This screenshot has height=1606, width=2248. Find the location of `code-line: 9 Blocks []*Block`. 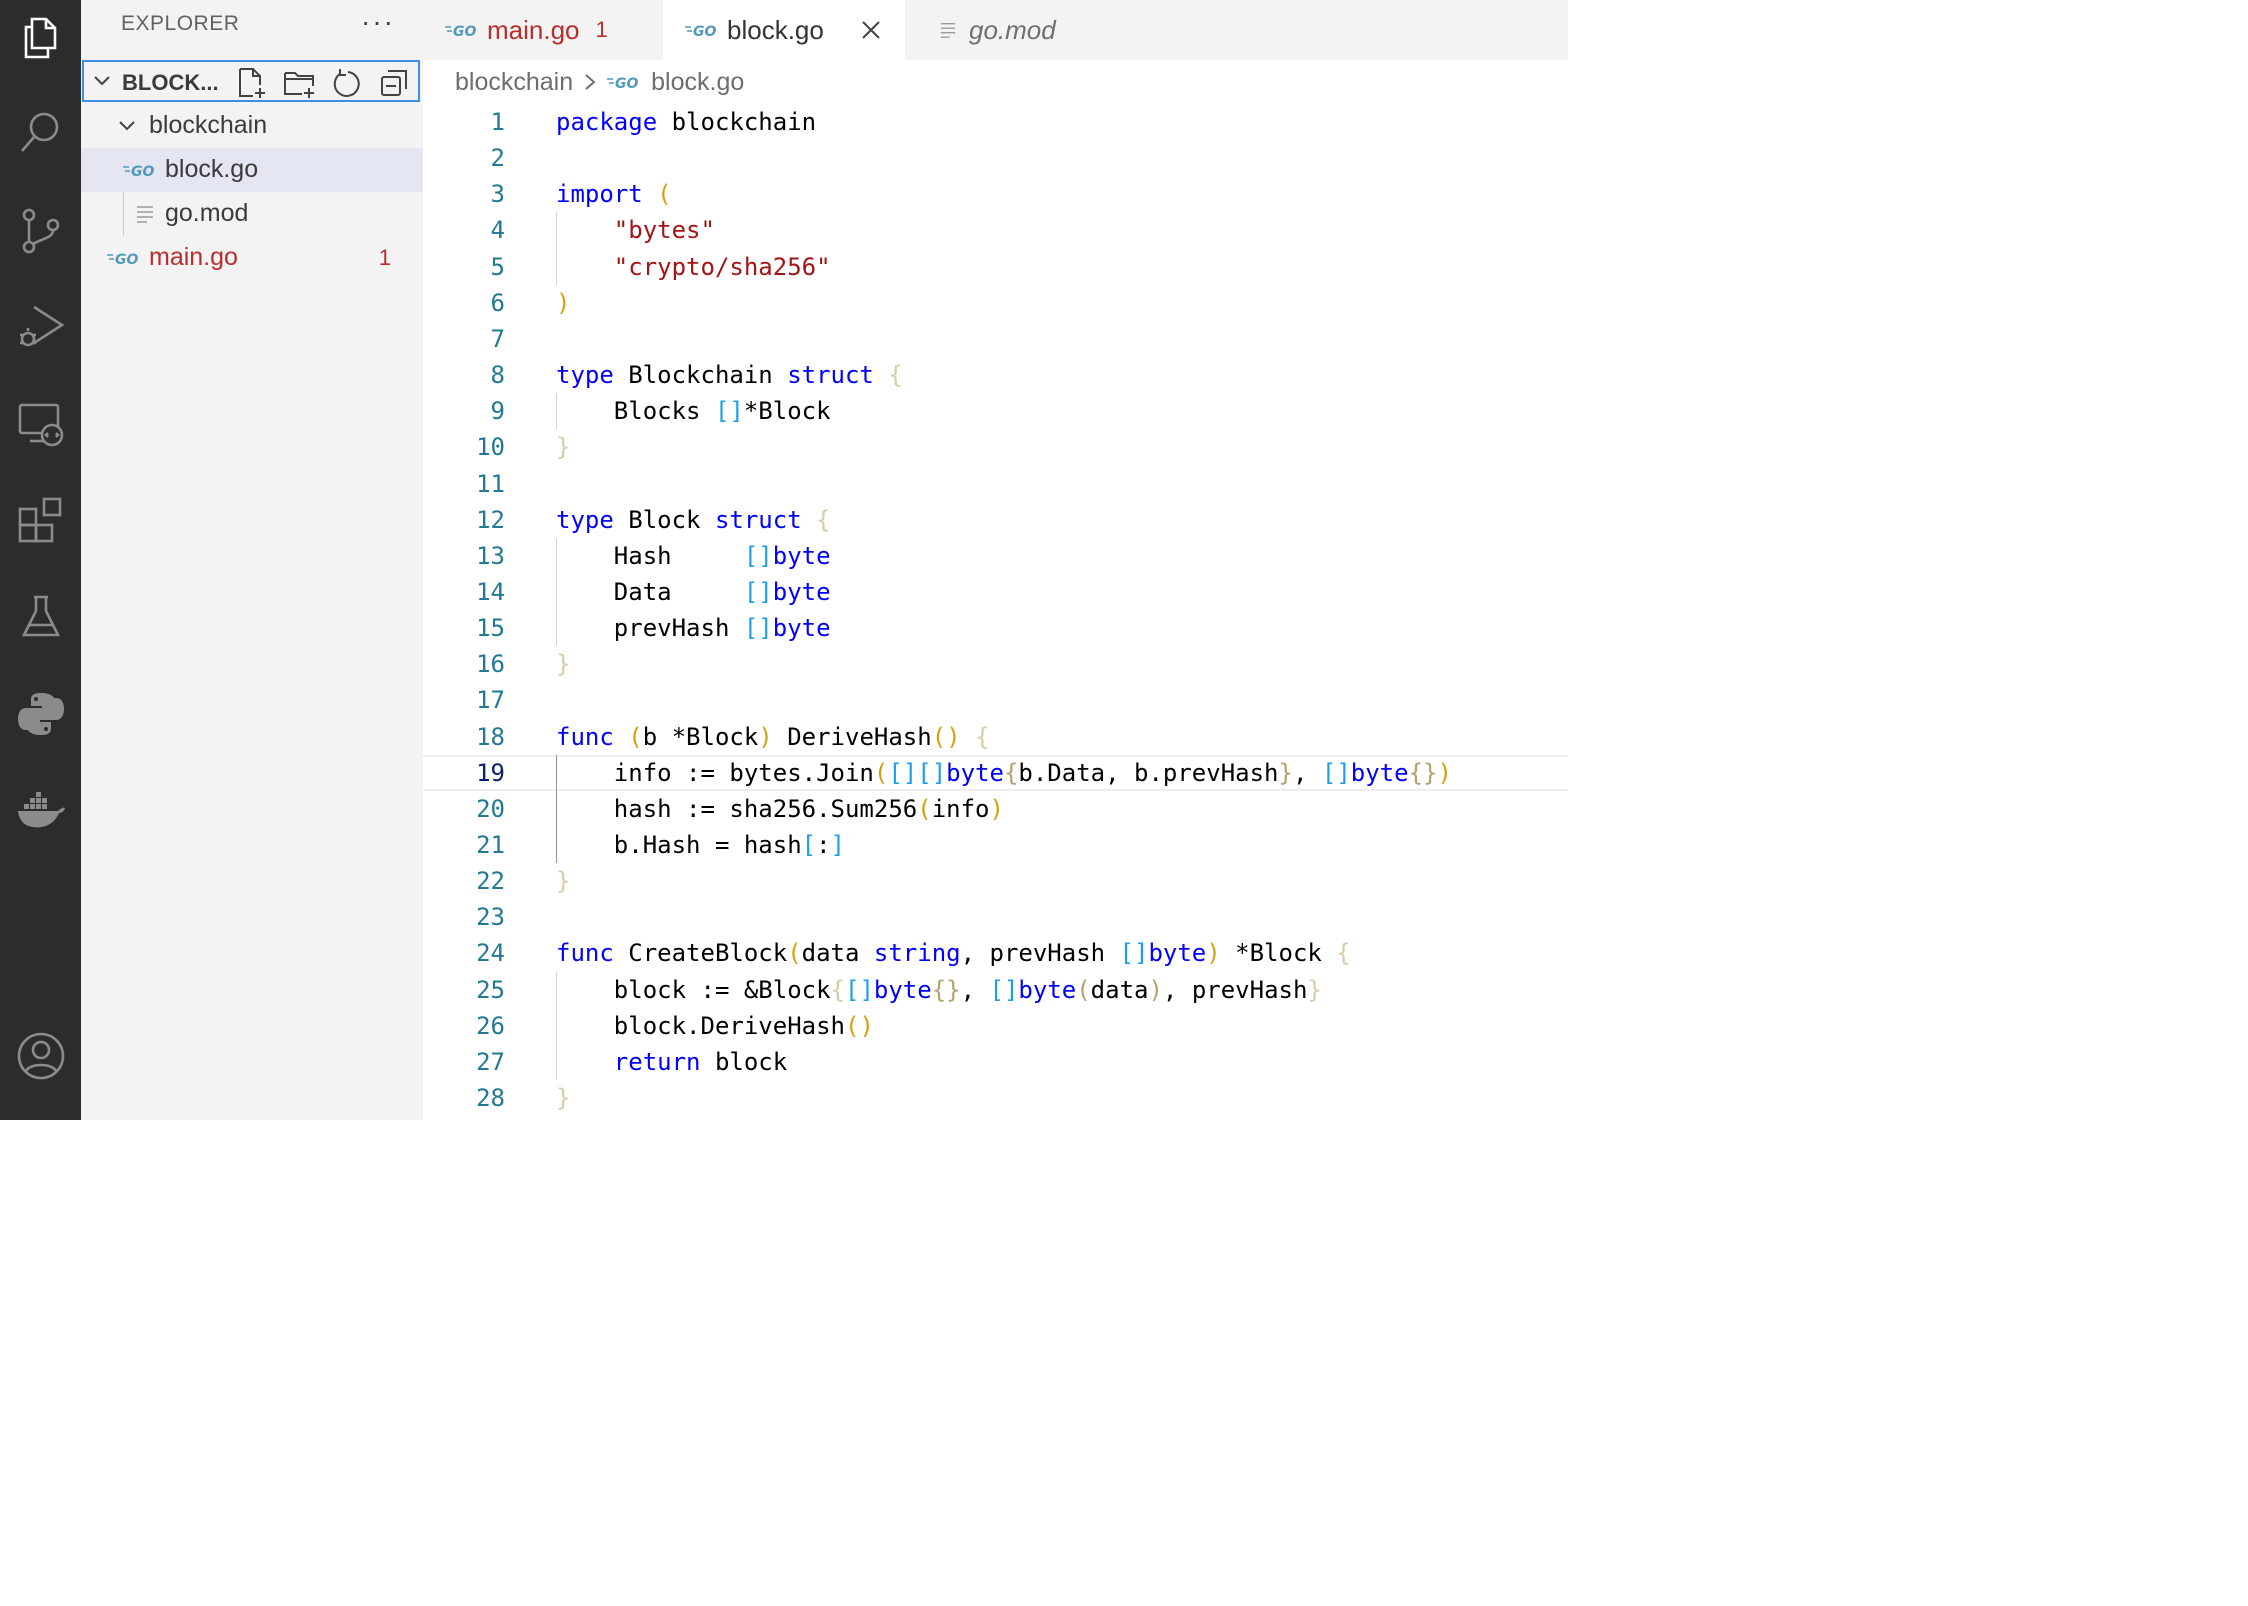

code-line: 9 Blocks []*Block is located at coordinates (995, 411).